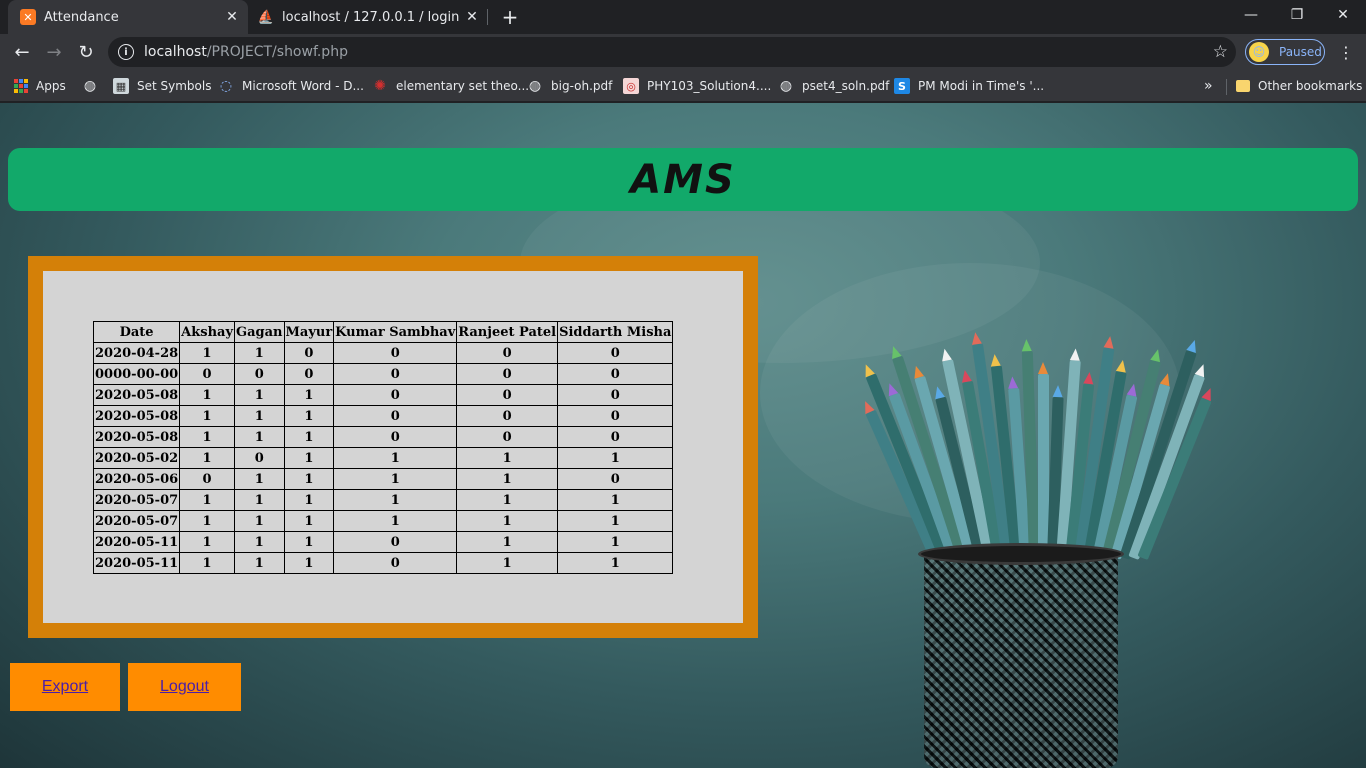 The image size is (1366, 768). What do you see at coordinates (121, 86) in the screenshot?
I see `image-icon: ▦` at bounding box center [121, 86].